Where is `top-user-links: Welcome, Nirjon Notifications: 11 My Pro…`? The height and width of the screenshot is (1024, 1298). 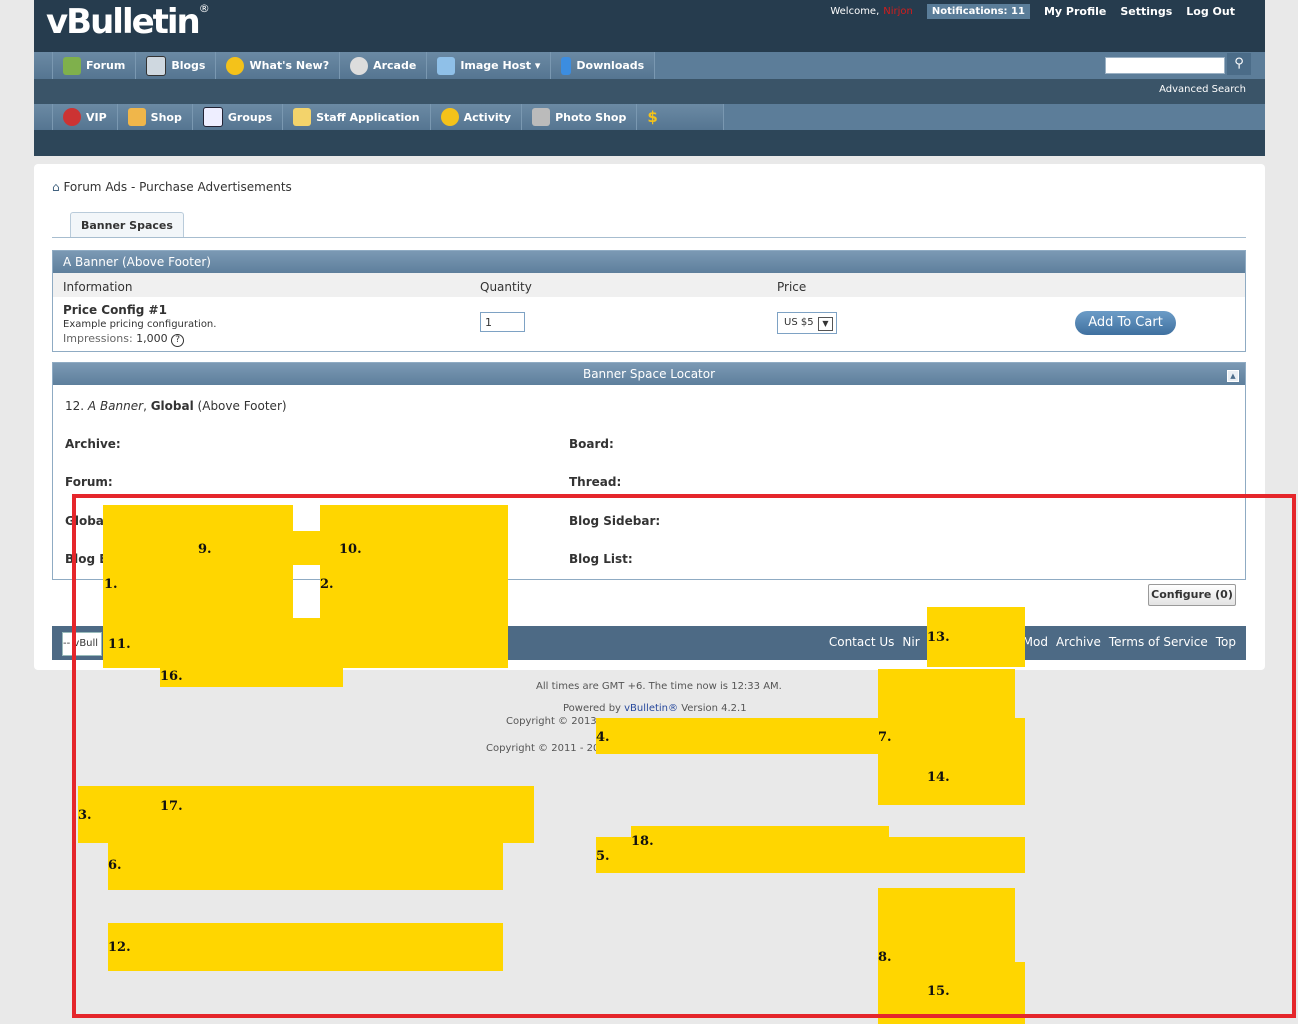 top-user-links: Welcome, Nirjon Notifications: 11 My Pro… is located at coordinates (1032, 11).